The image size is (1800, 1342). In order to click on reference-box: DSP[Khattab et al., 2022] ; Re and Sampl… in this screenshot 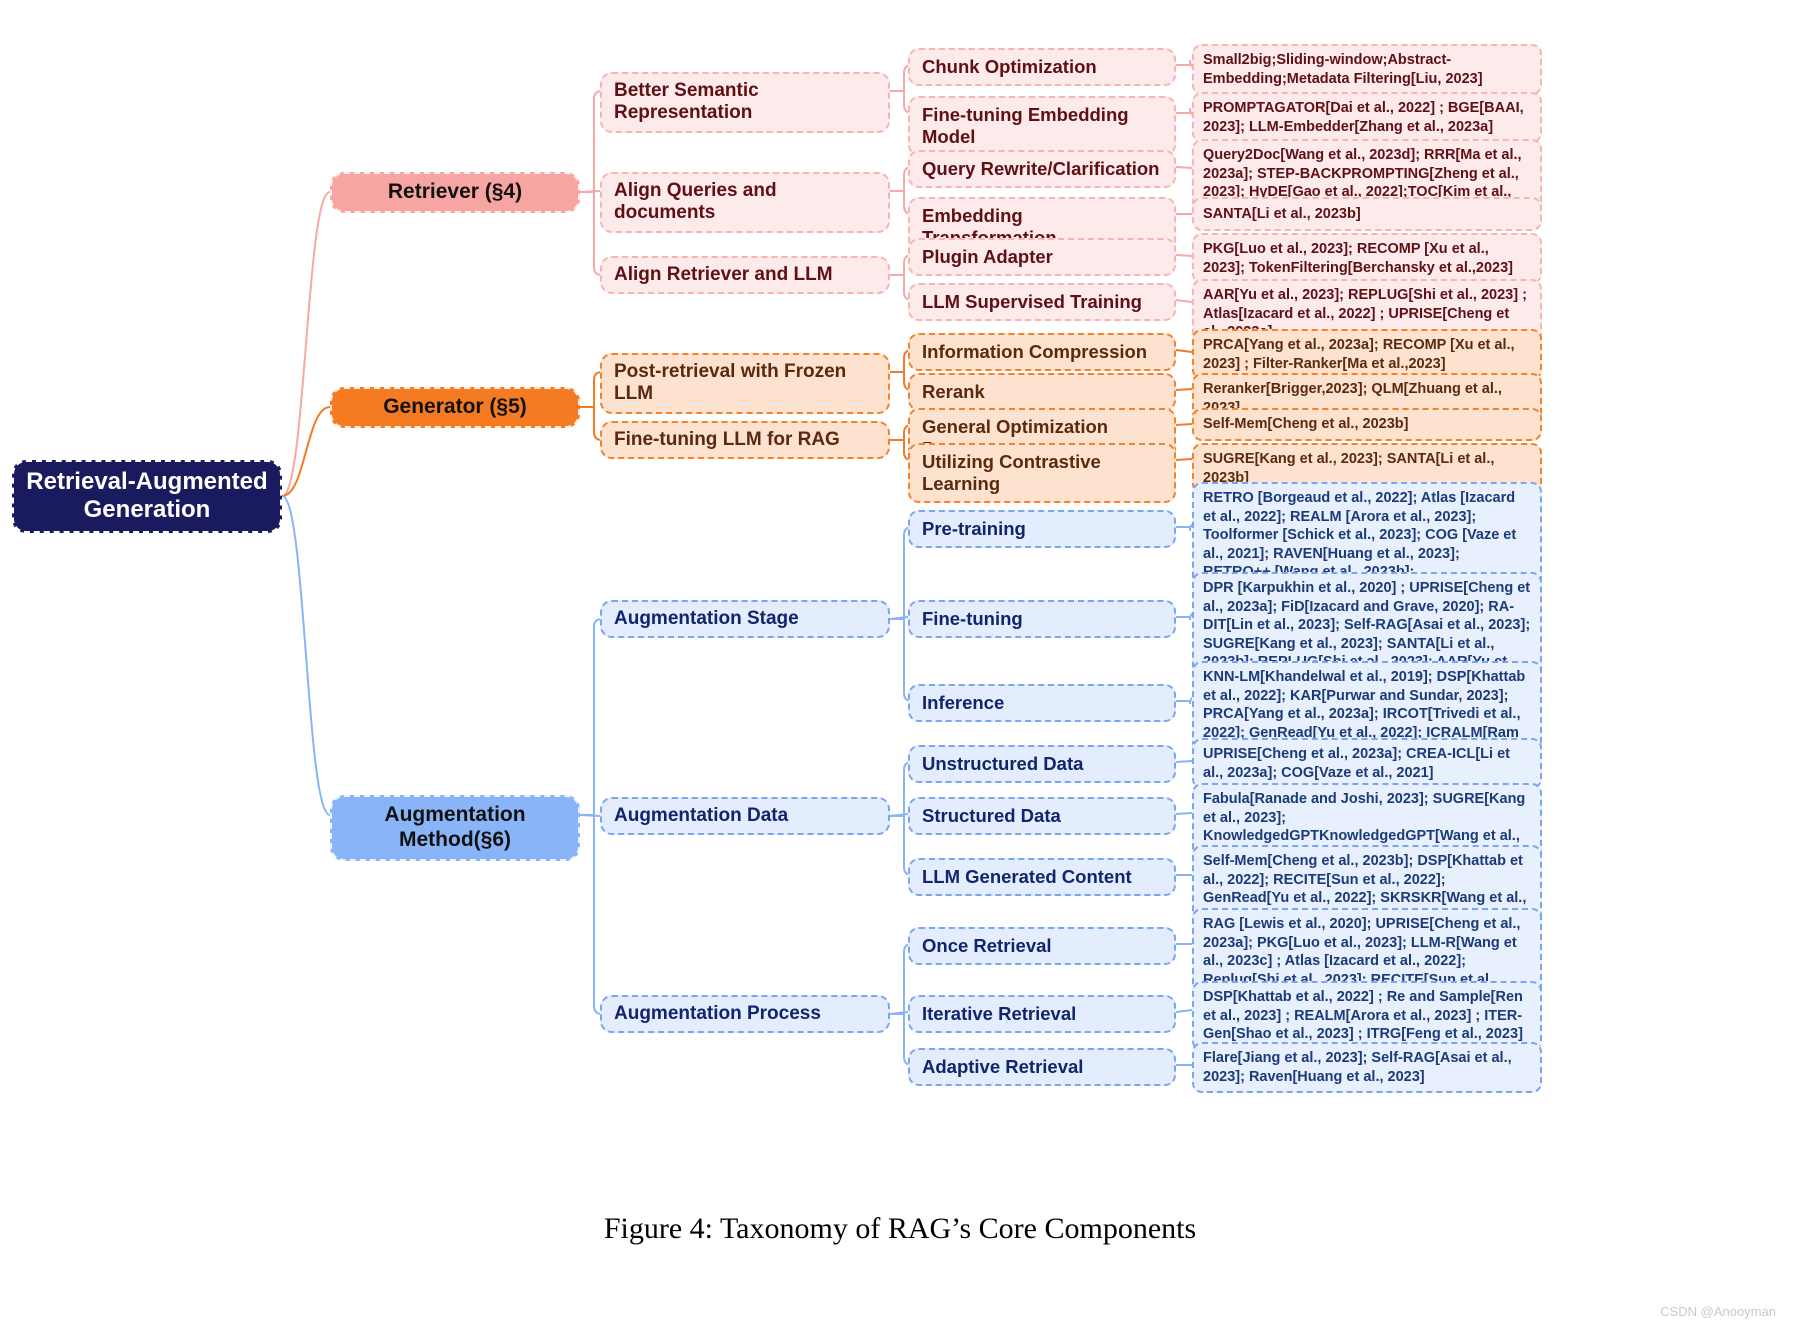, I will do `click(1367, 1016)`.